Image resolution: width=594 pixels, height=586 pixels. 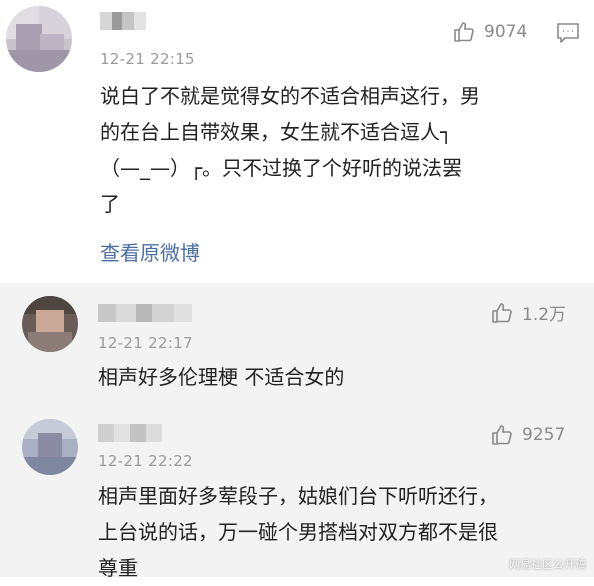 I want to click on comment-icon, so click(x=568, y=35).